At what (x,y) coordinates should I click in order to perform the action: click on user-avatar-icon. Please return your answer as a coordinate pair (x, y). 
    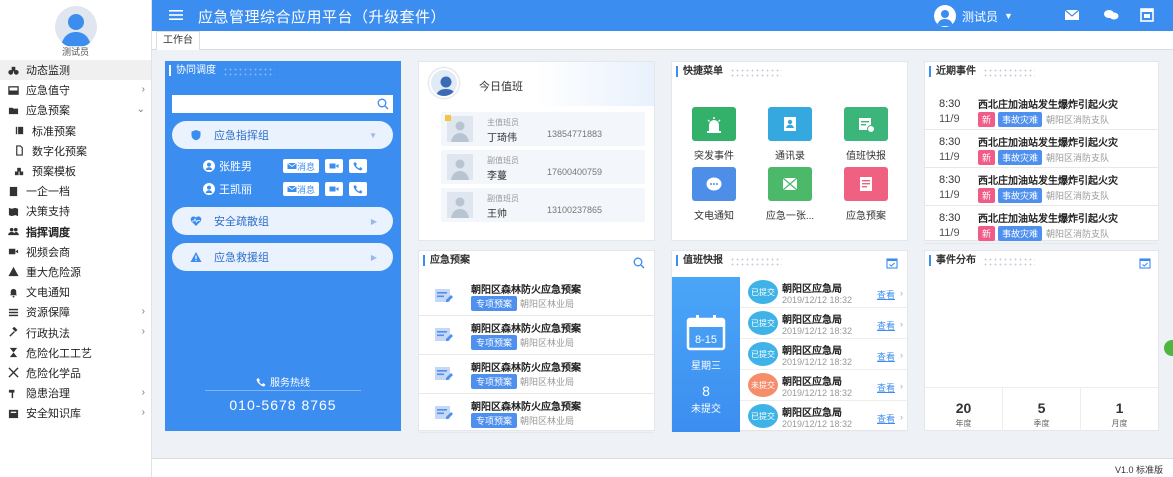
    Looking at the image, I should click on (446, 86).